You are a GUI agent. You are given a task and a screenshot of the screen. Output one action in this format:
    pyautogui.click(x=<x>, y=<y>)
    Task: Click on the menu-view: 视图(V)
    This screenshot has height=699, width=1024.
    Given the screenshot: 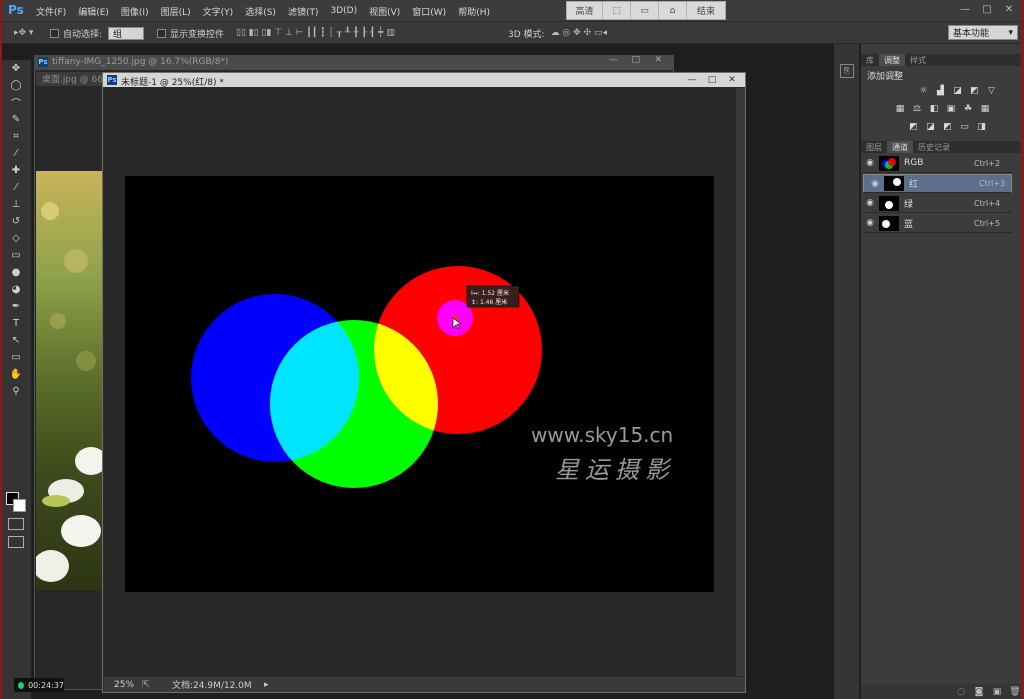 What is the action you would take?
    pyautogui.click(x=384, y=11)
    